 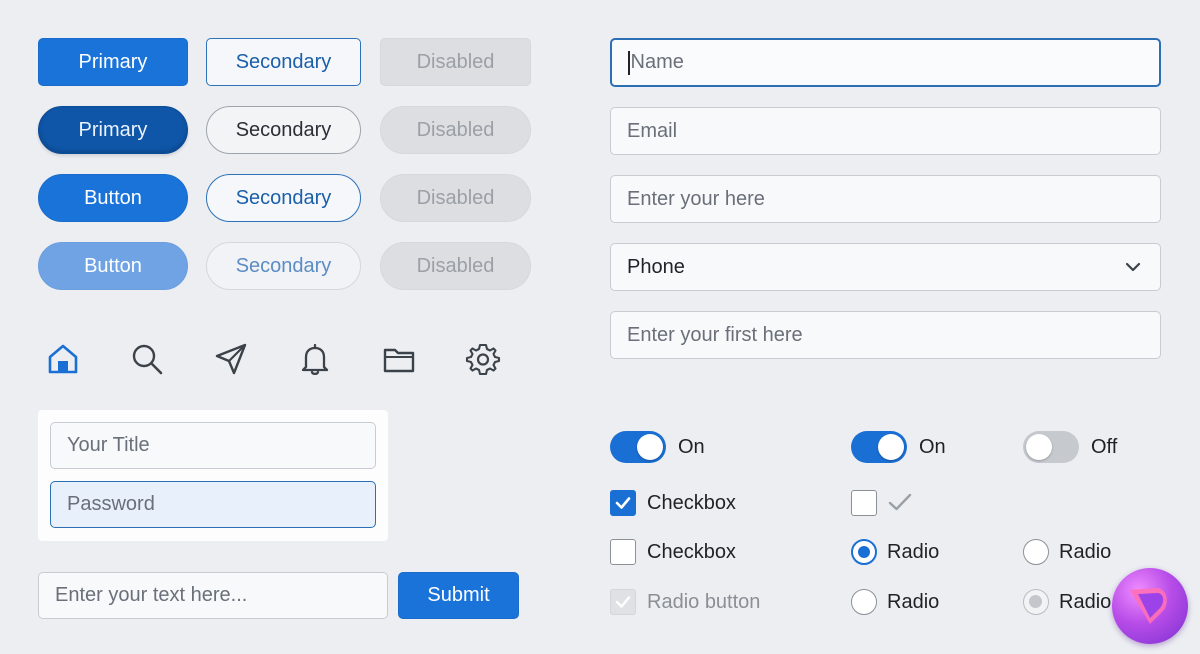 I want to click on password-input: Password, so click(x=213, y=504).